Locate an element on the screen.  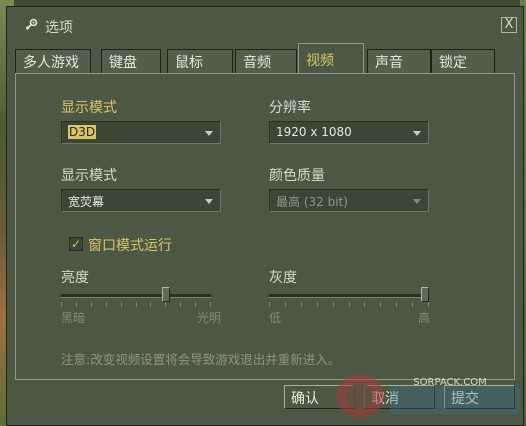
resolution-dropdown: 1920 x 1080 is located at coordinates (349, 132).